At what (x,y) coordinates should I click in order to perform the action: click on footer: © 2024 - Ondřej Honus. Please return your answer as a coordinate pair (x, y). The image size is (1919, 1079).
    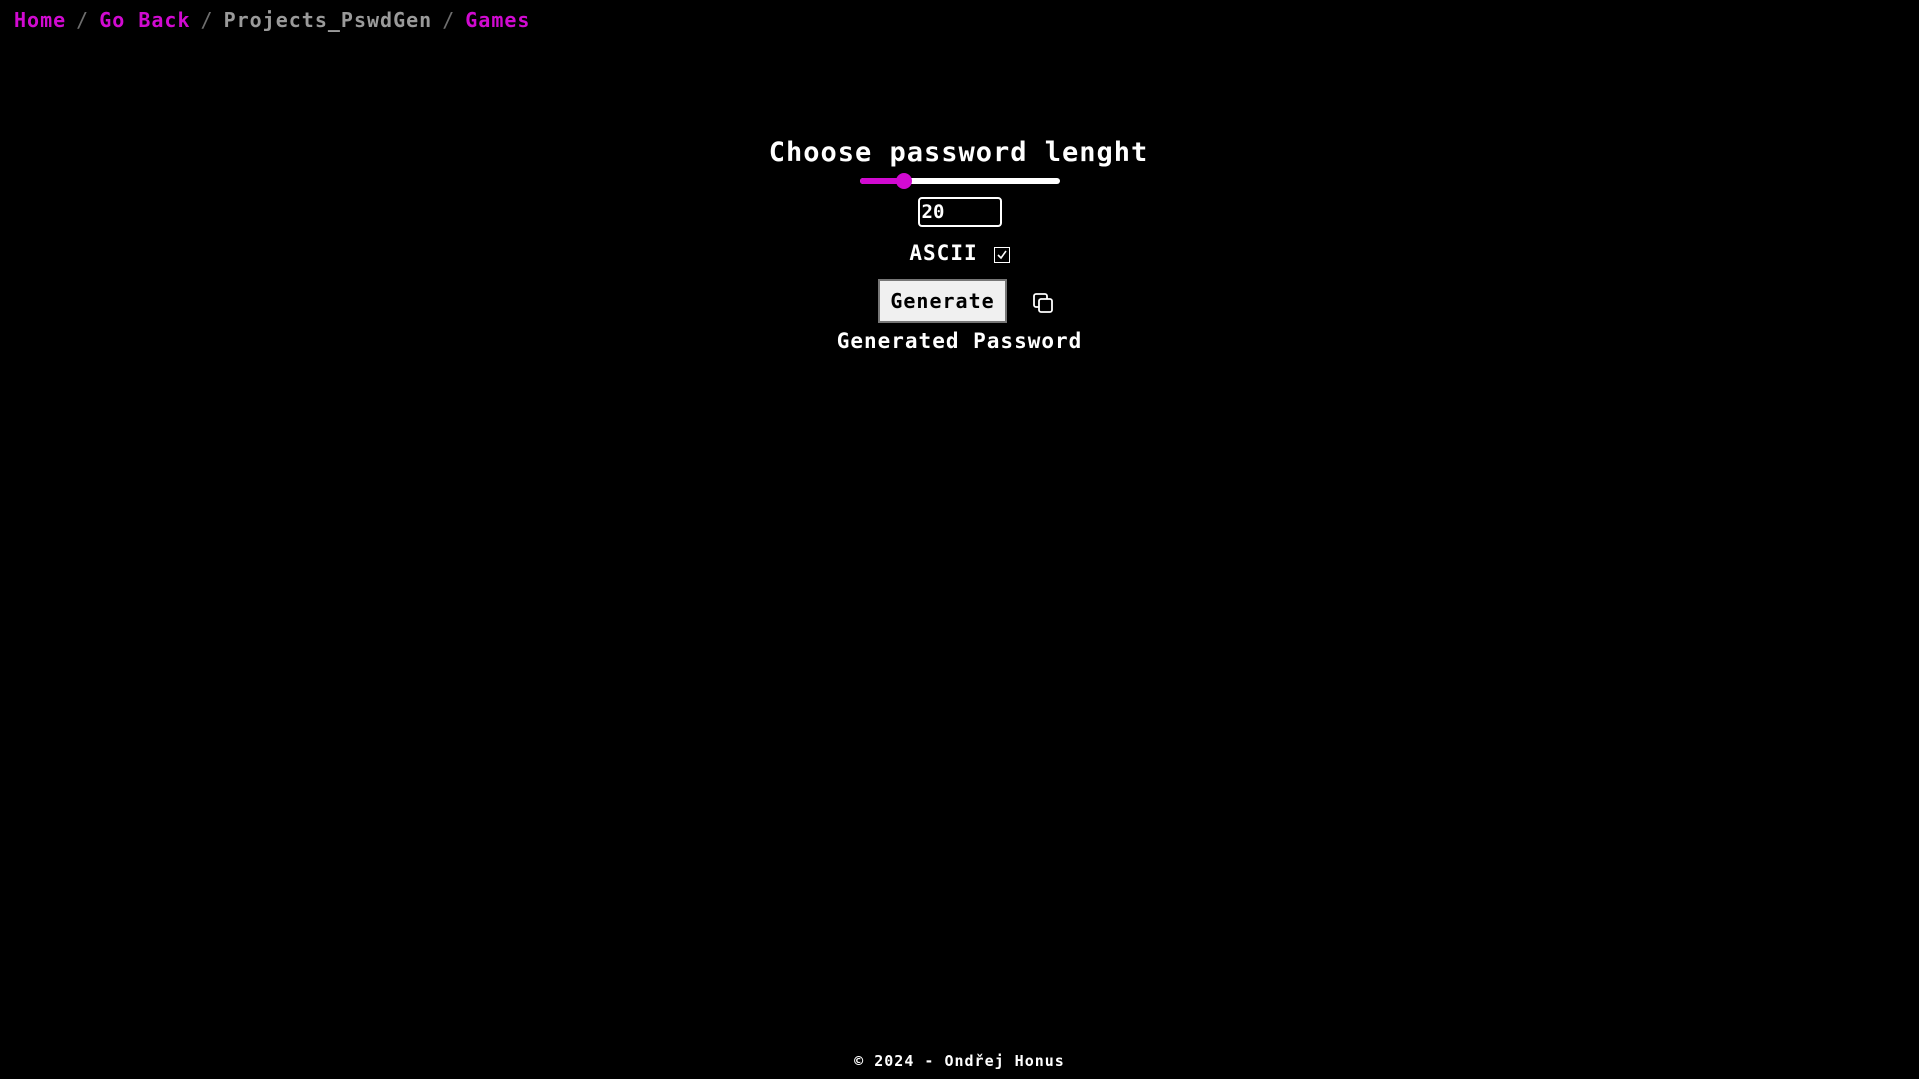
    Looking at the image, I should click on (959, 1061).